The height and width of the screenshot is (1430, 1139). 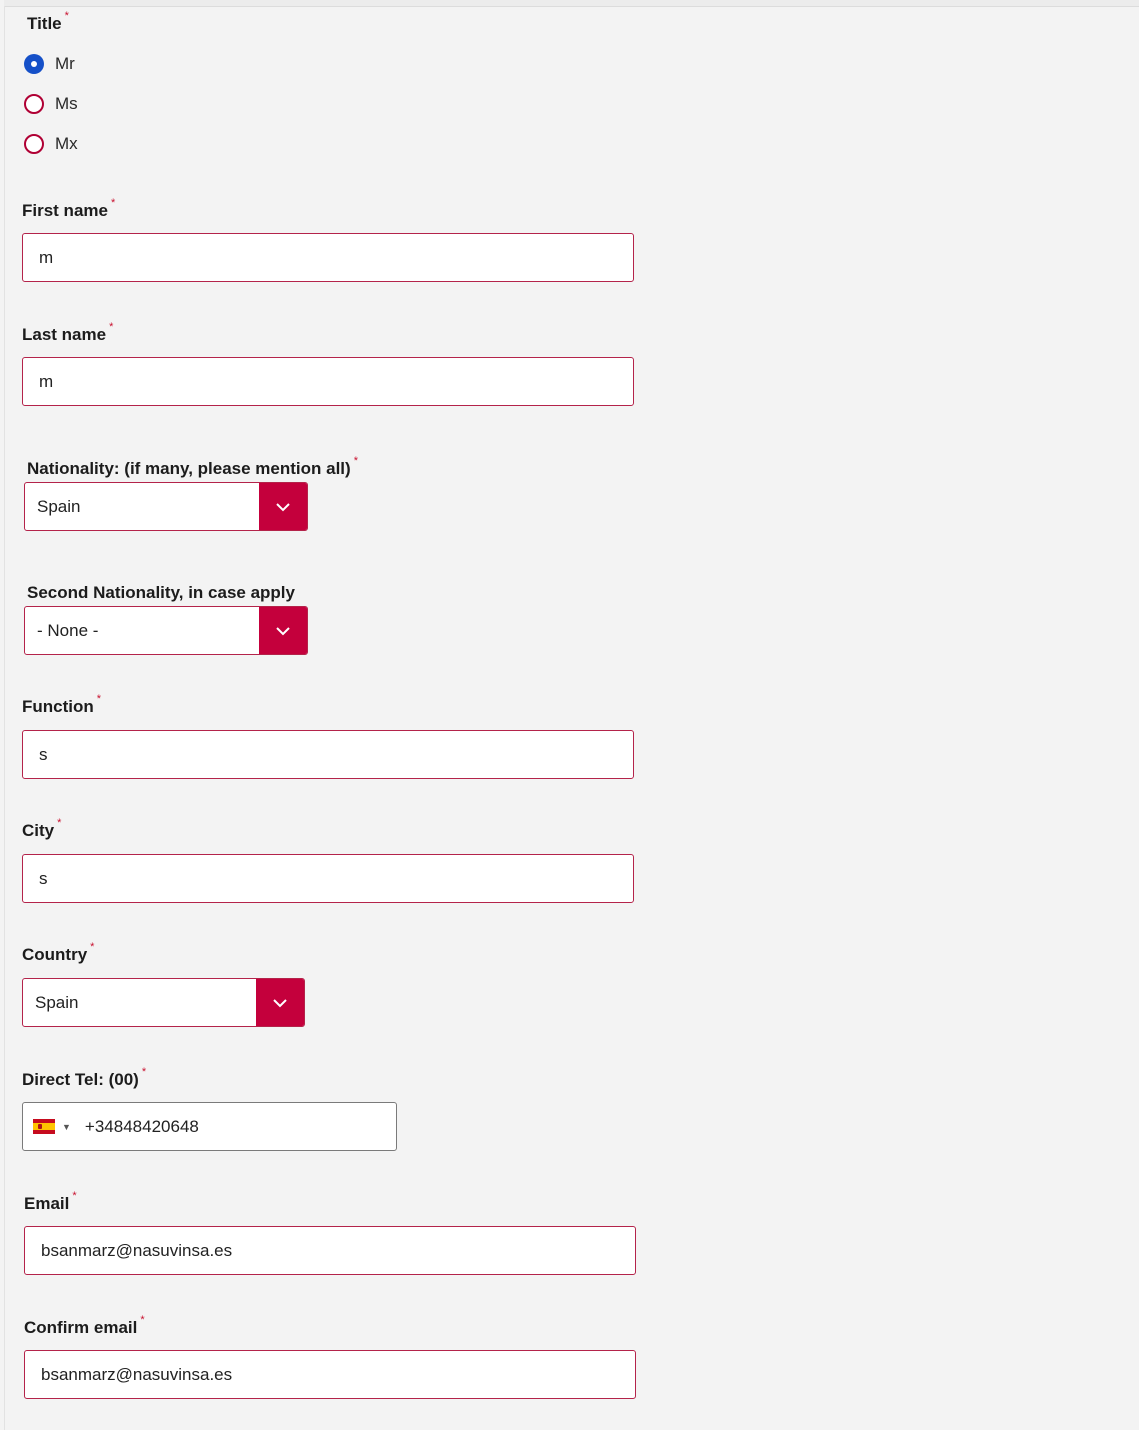 I want to click on first-name-label: First name *, so click(x=68, y=209).